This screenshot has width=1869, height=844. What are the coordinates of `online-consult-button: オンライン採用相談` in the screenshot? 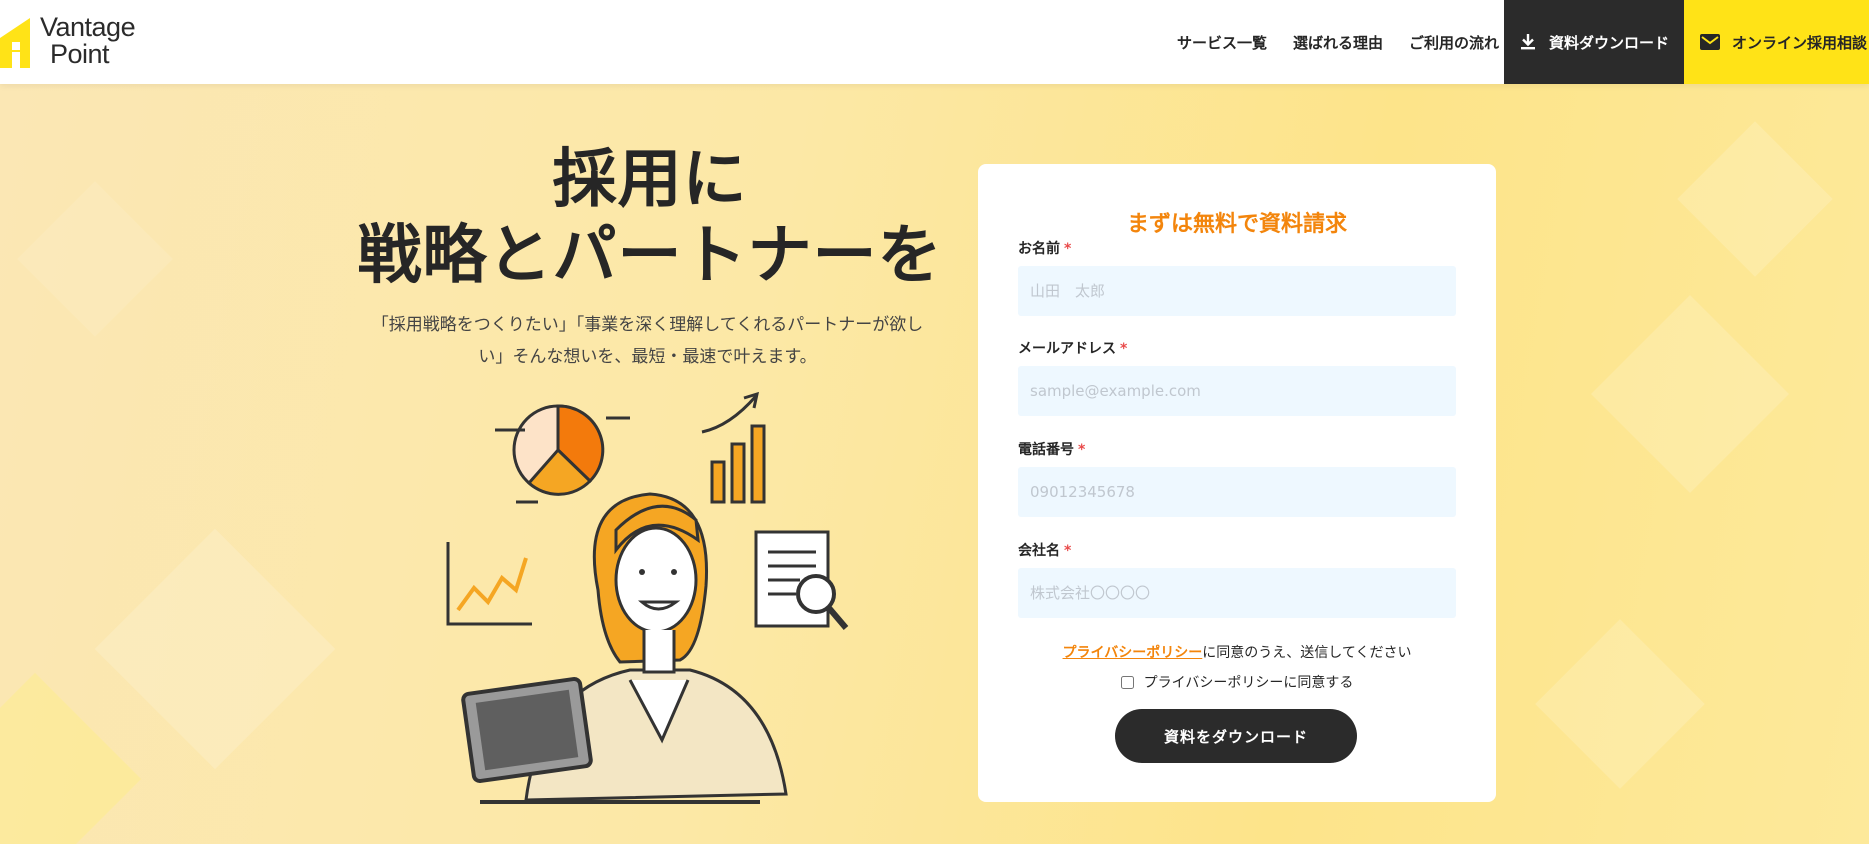 It's located at (1776, 42).